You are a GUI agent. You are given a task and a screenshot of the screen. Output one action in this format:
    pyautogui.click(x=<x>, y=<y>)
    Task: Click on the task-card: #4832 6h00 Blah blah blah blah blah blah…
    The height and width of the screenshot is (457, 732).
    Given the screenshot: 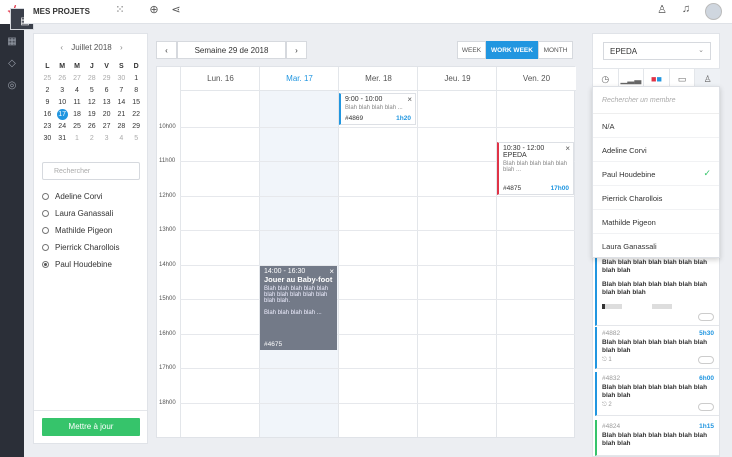 What is the action you would take?
    pyautogui.click(x=657, y=394)
    